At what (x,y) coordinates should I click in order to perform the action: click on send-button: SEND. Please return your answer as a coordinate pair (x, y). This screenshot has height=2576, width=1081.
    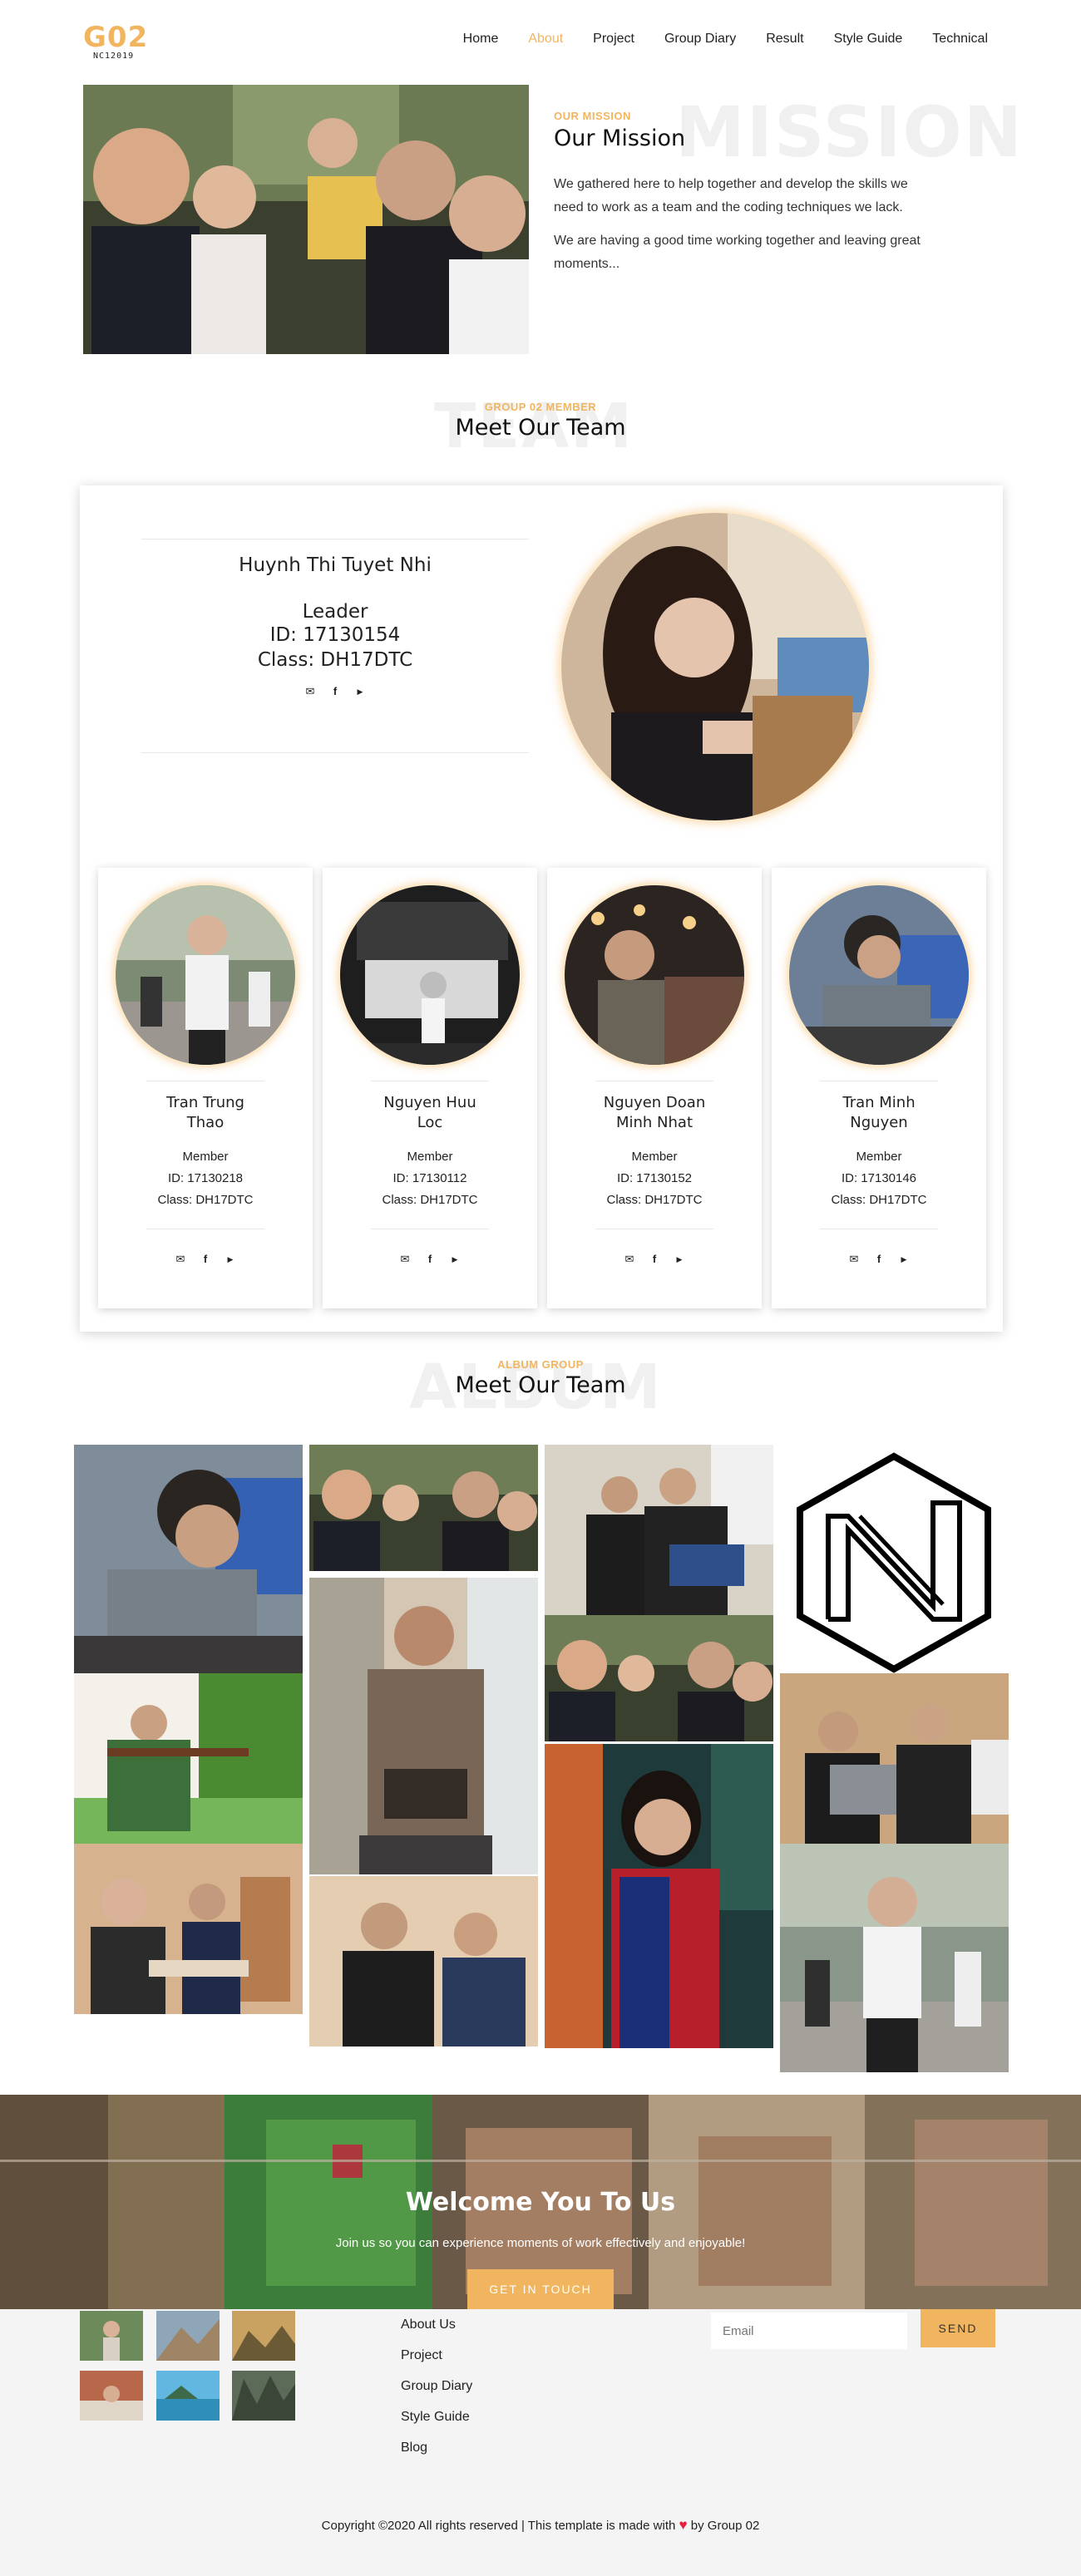
    Looking at the image, I should click on (958, 2328).